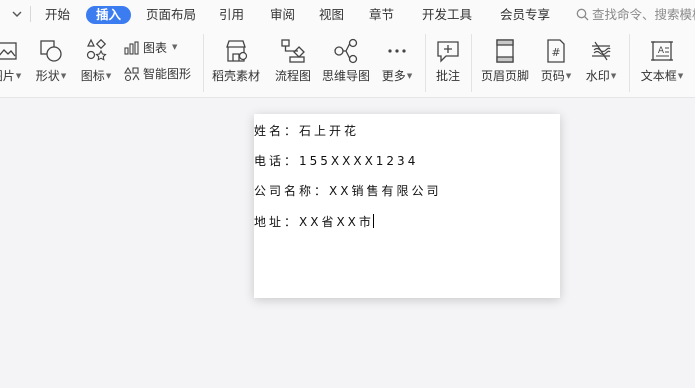 This screenshot has width=695, height=388. What do you see at coordinates (447, 76) in the screenshot?
I see `comment-label: 批注` at bounding box center [447, 76].